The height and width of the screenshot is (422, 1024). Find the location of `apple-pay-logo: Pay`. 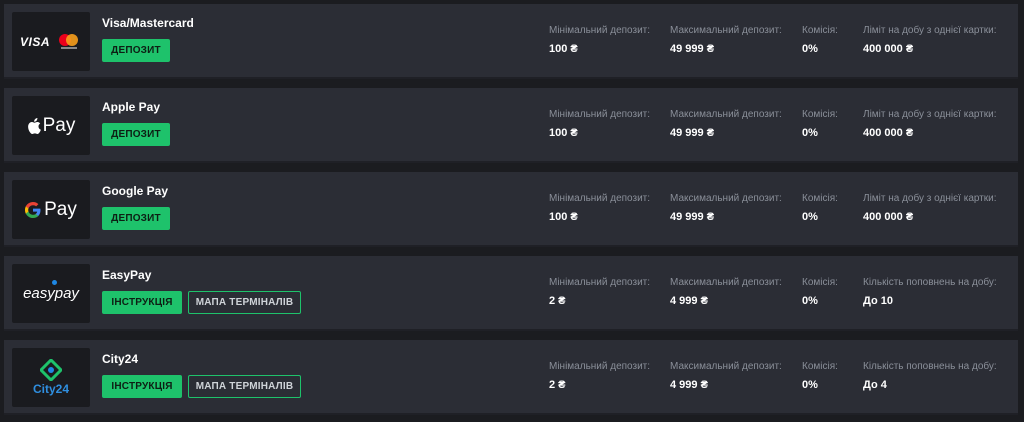

apple-pay-logo: Pay is located at coordinates (51, 125).